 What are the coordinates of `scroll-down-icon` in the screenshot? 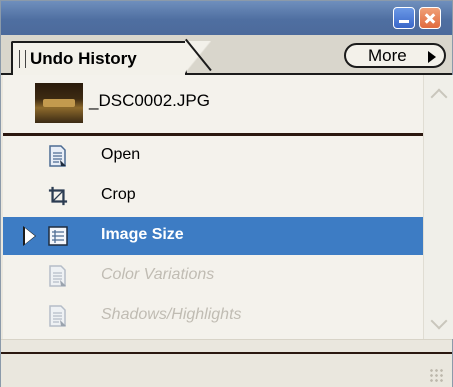 It's located at (439, 321).